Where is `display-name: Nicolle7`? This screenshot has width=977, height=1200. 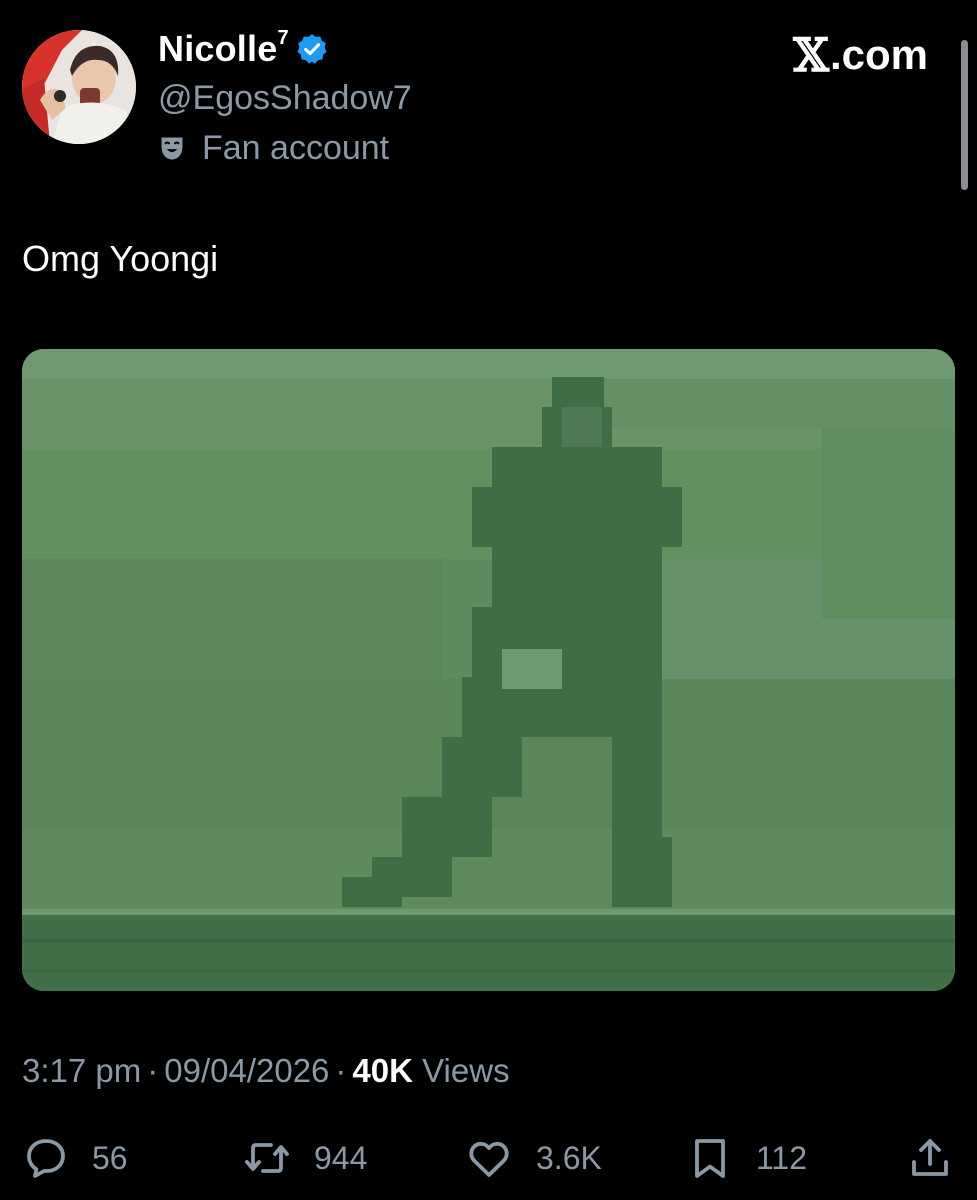 display-name: Nicolle7 is located at coordinates (223, 48).